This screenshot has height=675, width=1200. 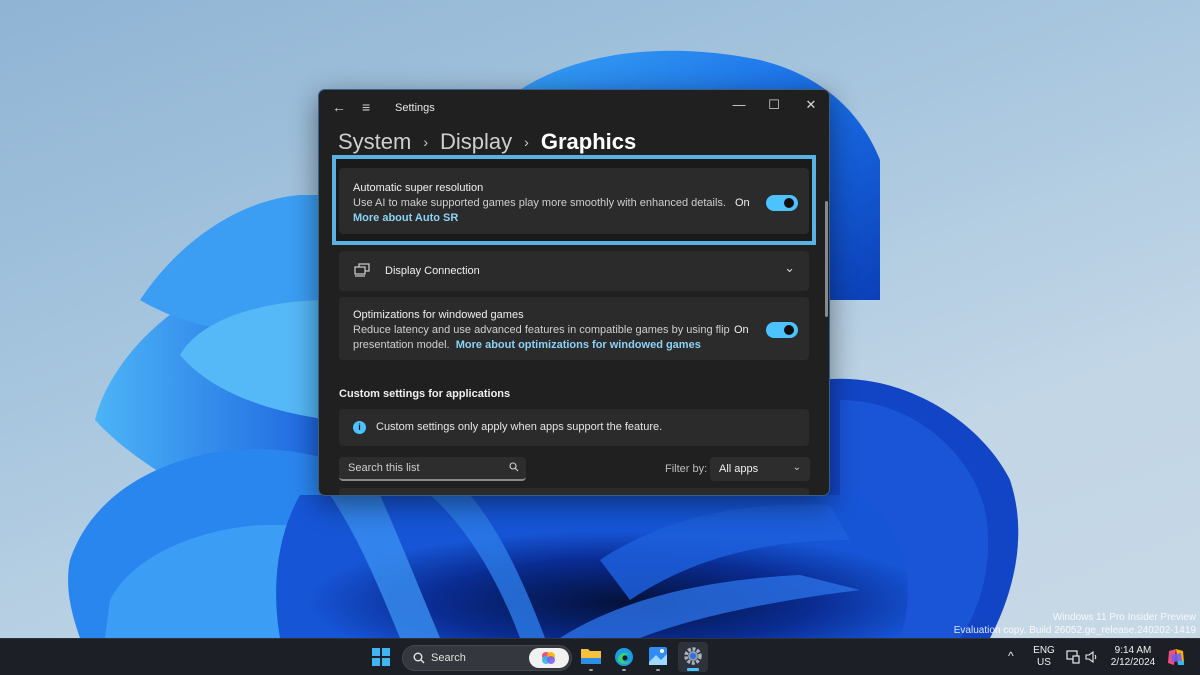 I want to click on show-hidden-icons-button: ^, so click(x=1011, y=656).